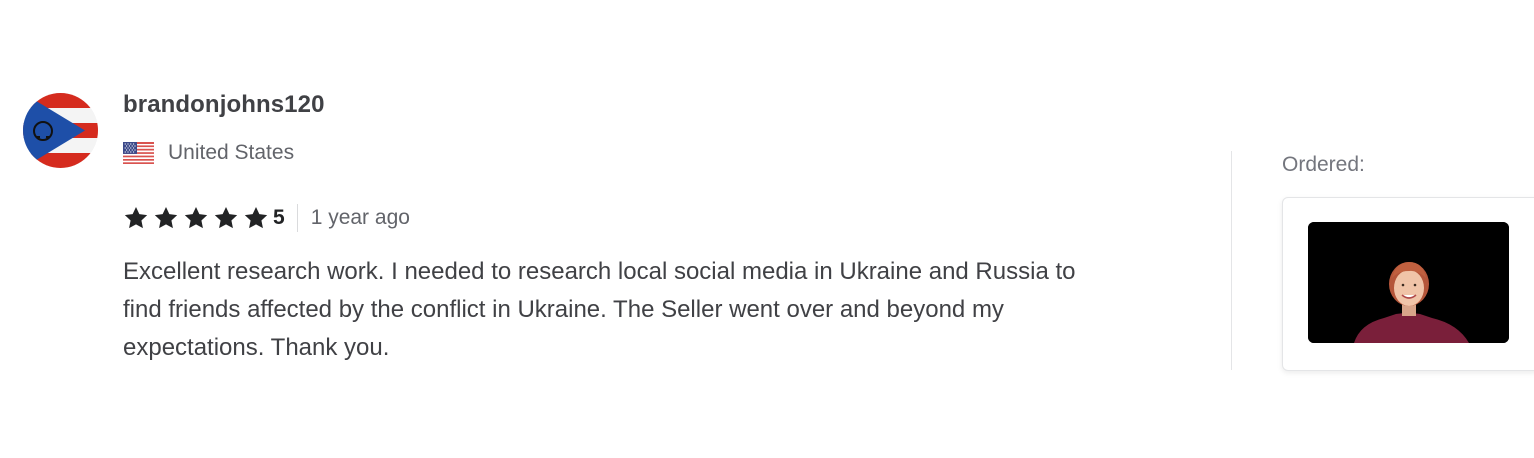 This screenshot has width=1534, height=458. Describe the element at coordinates (279, 217) in the screenshot. I see `rating-value: 5` at that location.